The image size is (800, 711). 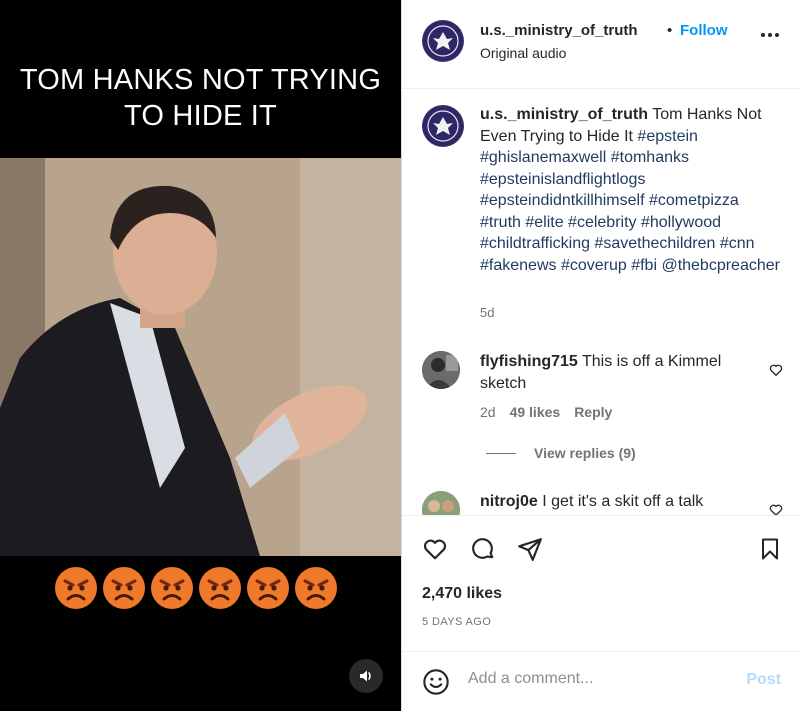 I want to click on view-replies-label: View replies (9), so click(x=585, y=453).